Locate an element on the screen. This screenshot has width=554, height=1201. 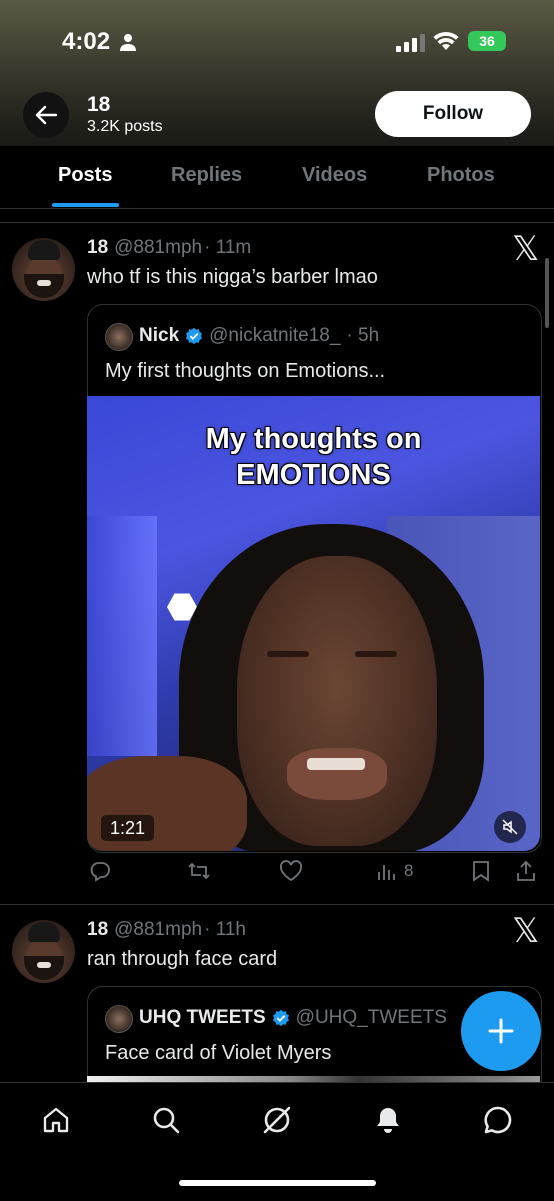
tab-posts: Posts is located at coordinates (85, 175).